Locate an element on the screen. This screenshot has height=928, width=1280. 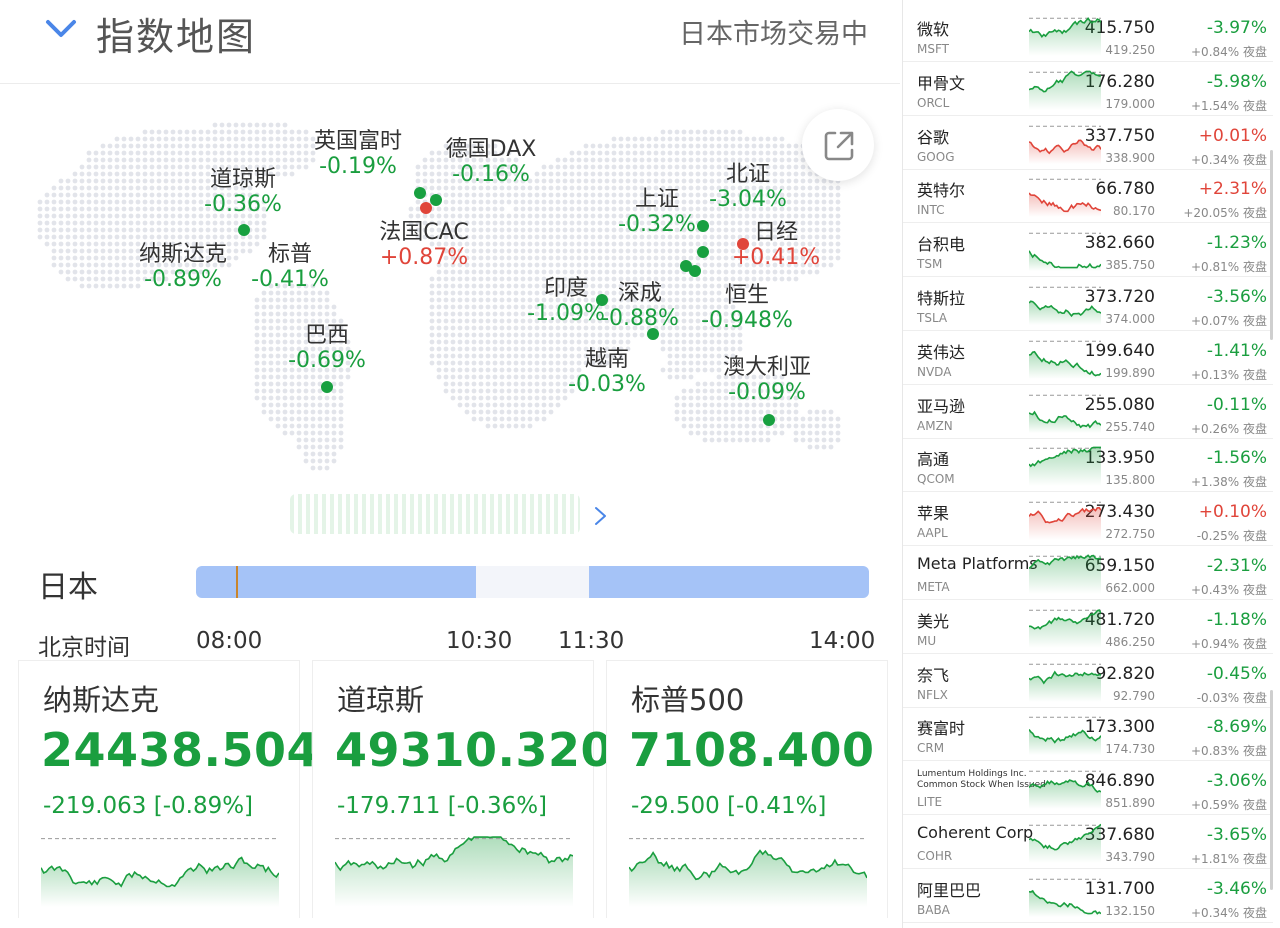
map-label-9: 印度 -1.09% is located at coordinates (566, 301).